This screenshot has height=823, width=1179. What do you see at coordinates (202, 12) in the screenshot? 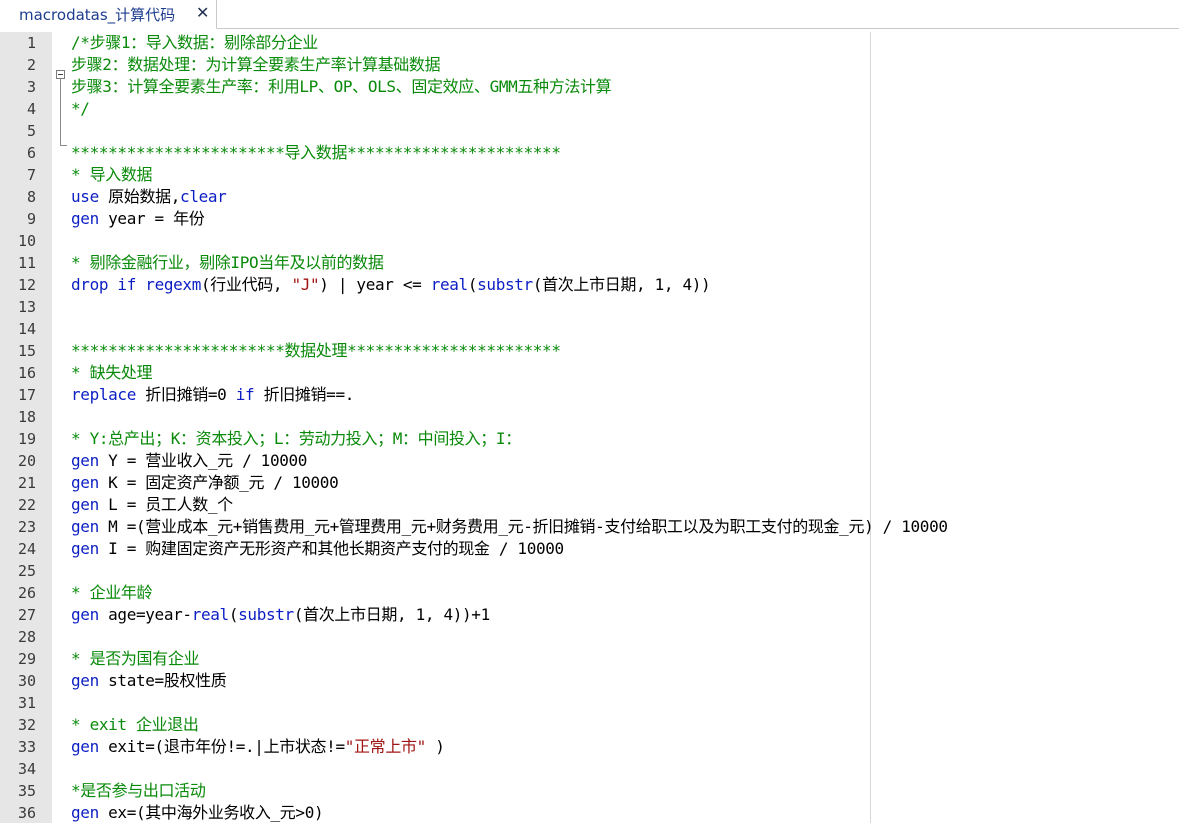
I see `close-icon: ✕` at bounding box center [202, 12].